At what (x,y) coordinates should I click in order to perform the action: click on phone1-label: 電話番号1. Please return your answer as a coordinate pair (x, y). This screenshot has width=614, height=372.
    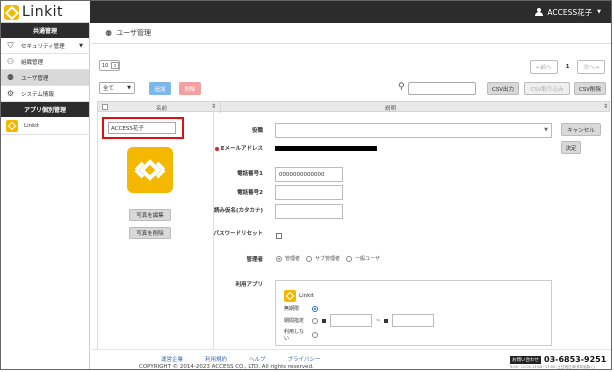
    Looking at the image, I should click on (250, 174).